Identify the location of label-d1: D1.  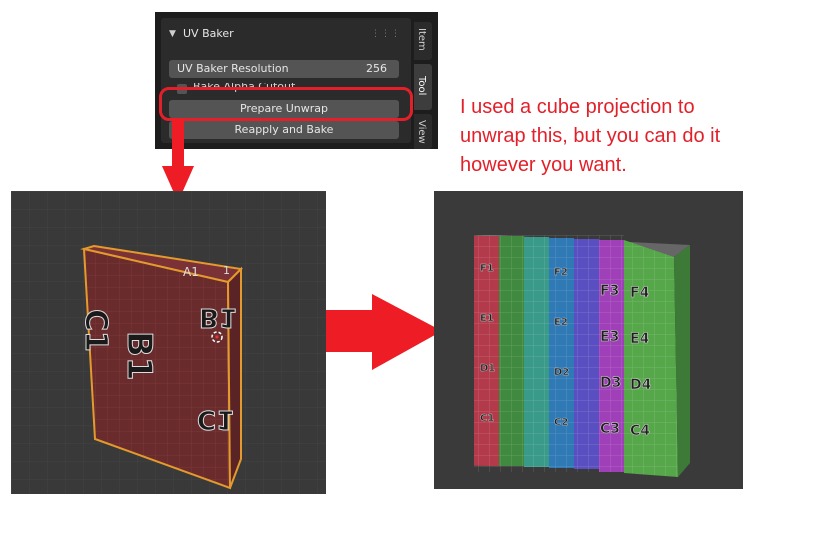
(487, 368).